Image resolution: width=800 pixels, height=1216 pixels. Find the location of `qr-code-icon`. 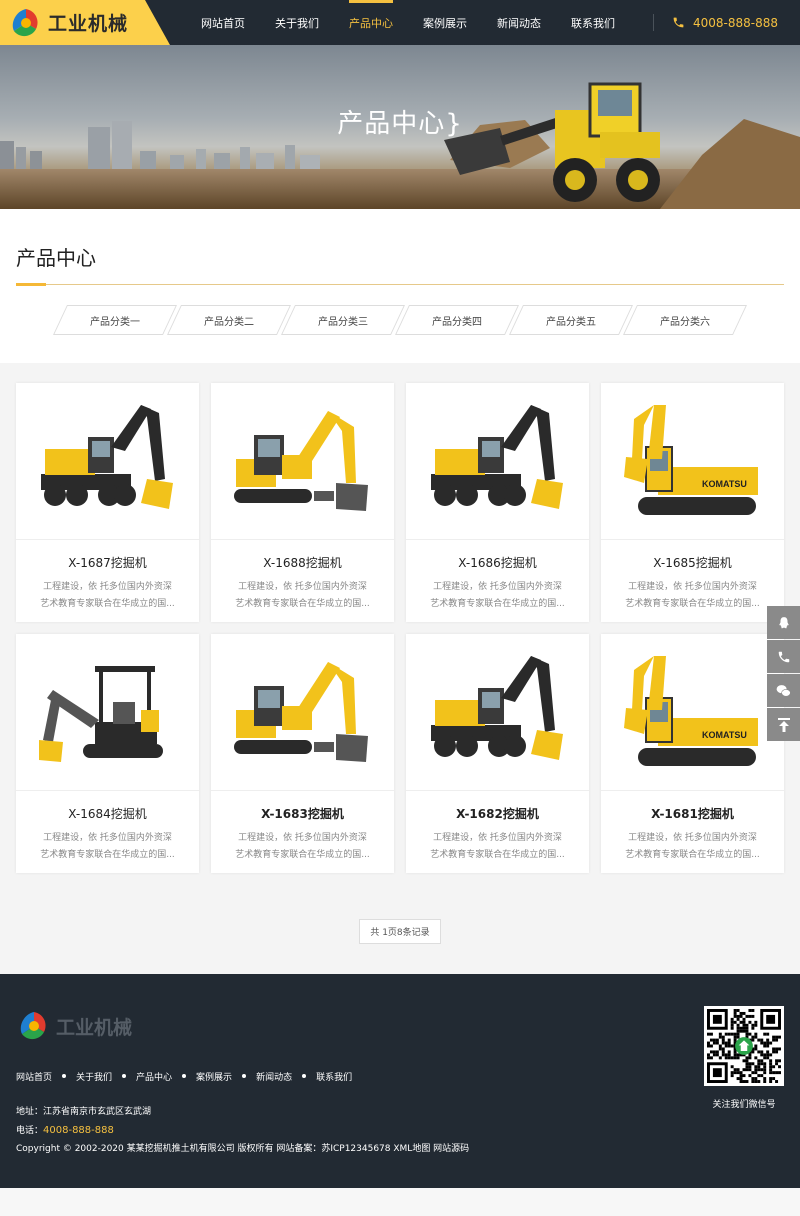

qr-code-icon is located at coordinates (744, 1046).